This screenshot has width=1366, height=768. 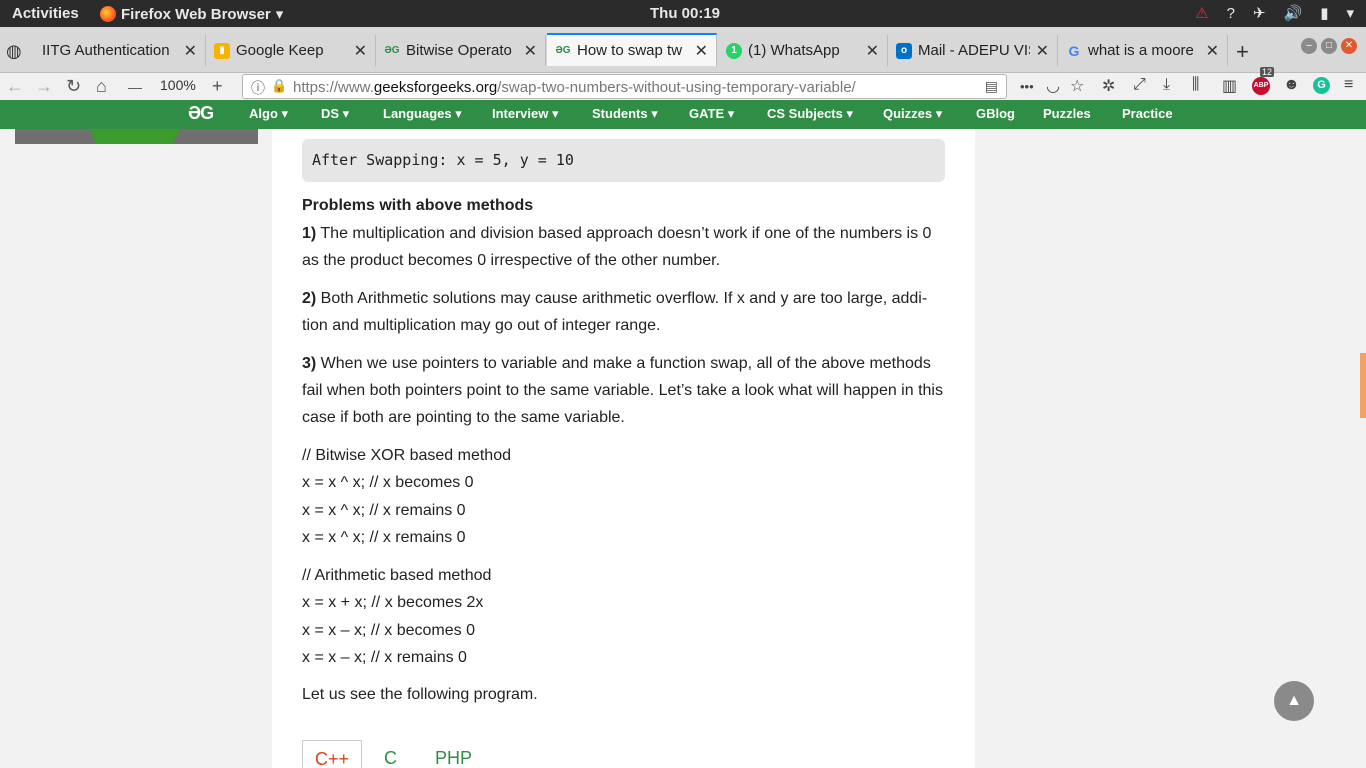 I want to click on nav-ds: DS ▾, so click(x=335, y=114).